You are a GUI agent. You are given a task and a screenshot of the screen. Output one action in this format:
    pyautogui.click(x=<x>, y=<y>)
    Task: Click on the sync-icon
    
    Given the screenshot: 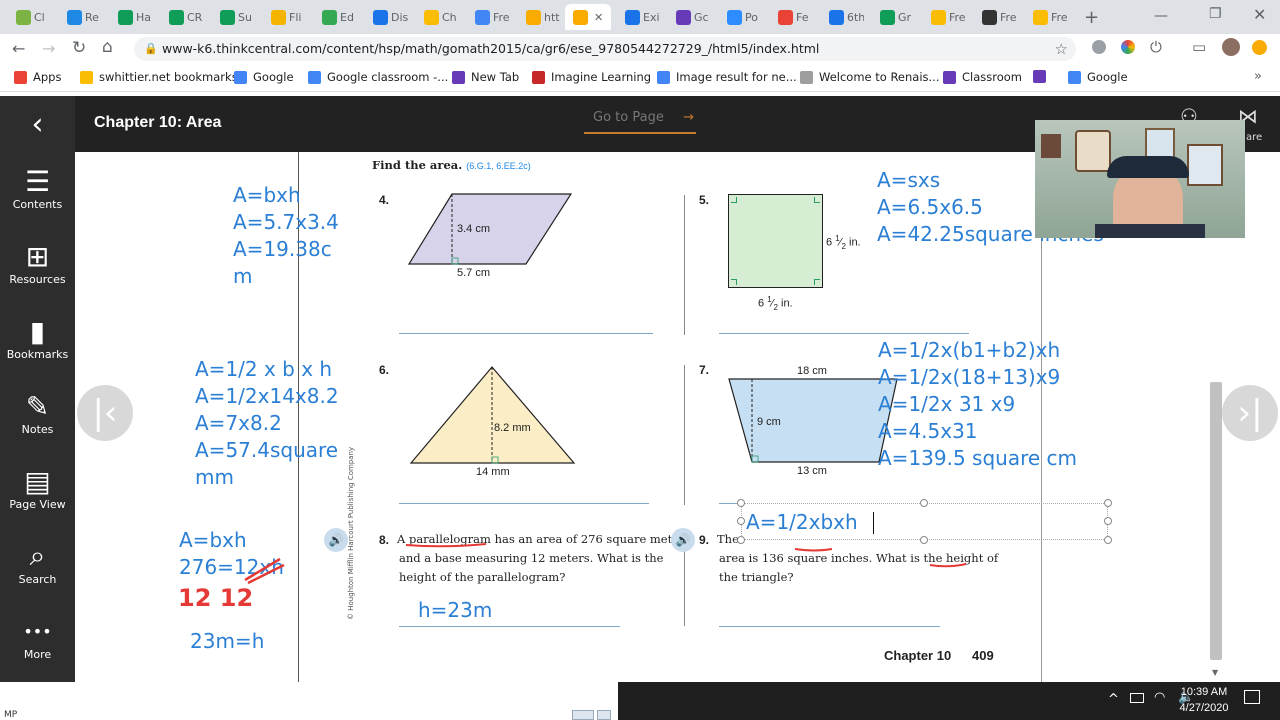 What is the action you would take?
    pyautogui.click(x=1259, y=47)
    